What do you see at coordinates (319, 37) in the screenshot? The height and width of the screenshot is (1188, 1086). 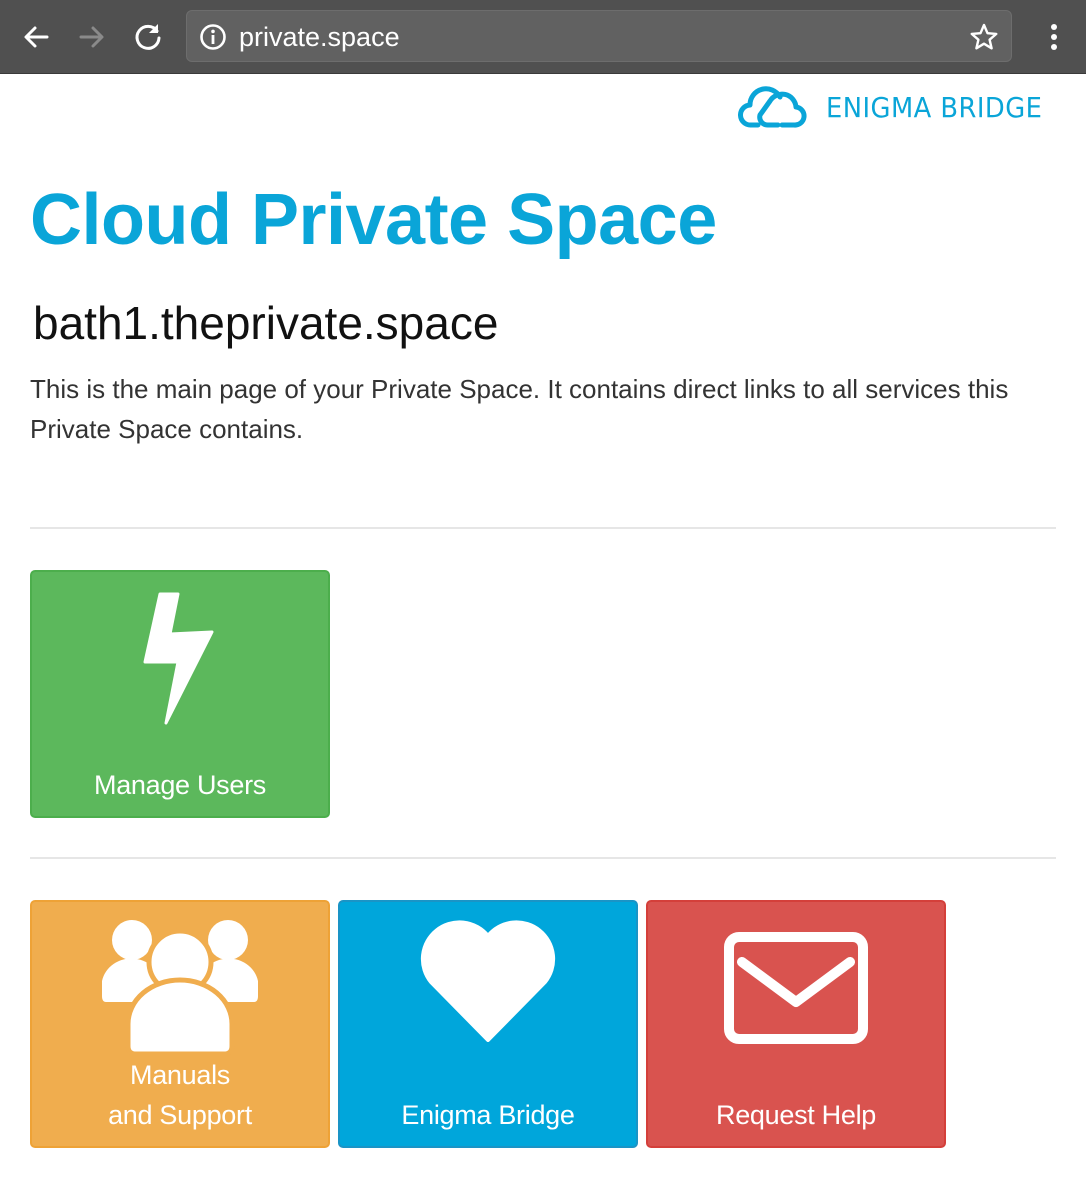 I see `url-text: private.space` at bounding box center [319, 37].